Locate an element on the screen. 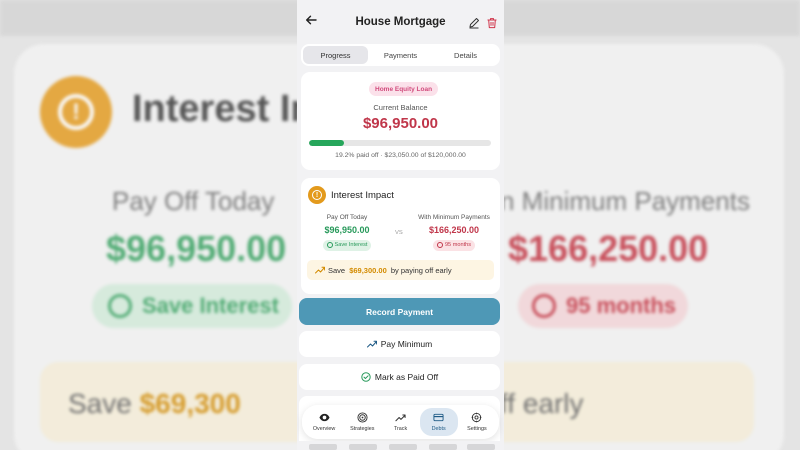 This screenshot has width=800, height=450. pay-minimum-button: Pay Minimum is located at coordinates (399, 344).